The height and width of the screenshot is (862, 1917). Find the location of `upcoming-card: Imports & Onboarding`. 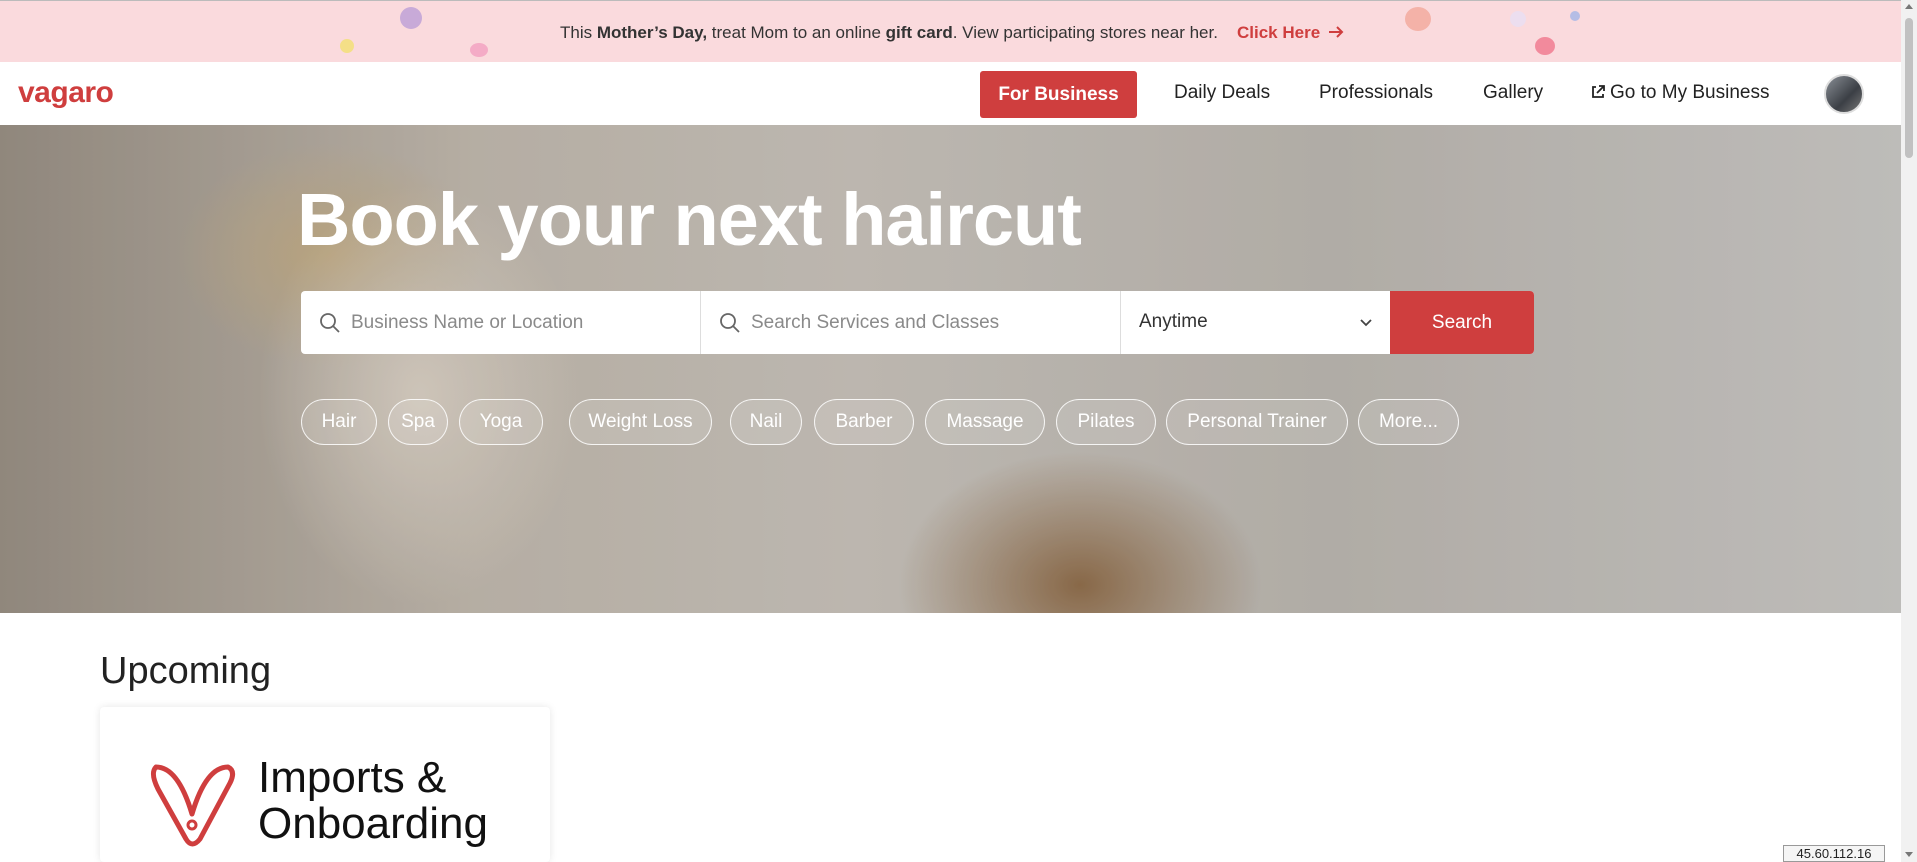

upcoming-card: Imports & Onboarding is located at coordinates (325, 784).